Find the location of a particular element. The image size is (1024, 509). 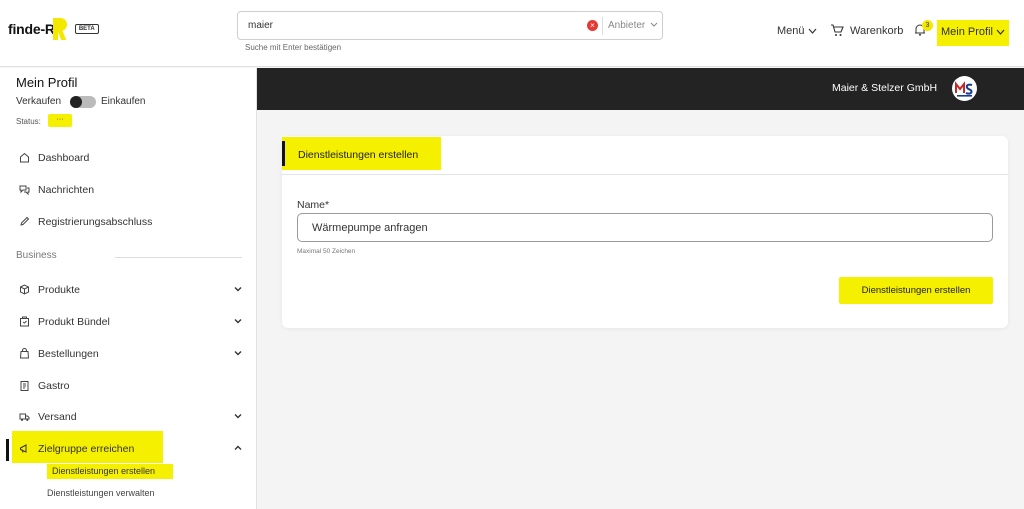

menu-label: Menü is located at coordinates (791, 31).